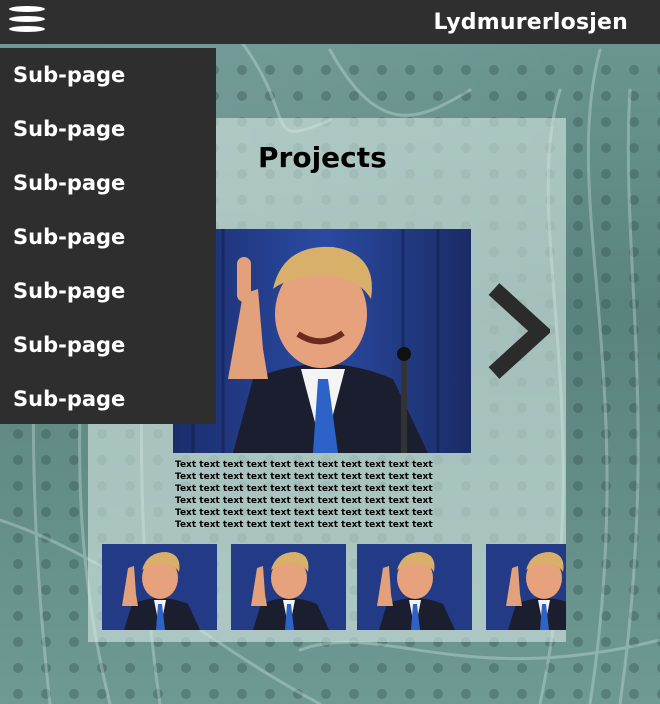 The height and width of the screenshot is (704, 660). I want to click on menu-item-subpage-4: Sub-page, so click(108, 237).